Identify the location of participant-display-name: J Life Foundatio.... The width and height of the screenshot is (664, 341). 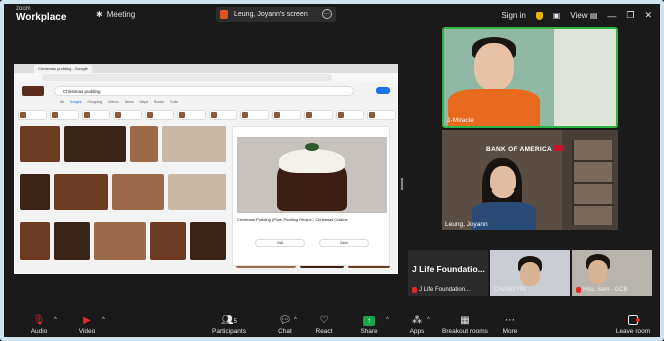
(448, 269).